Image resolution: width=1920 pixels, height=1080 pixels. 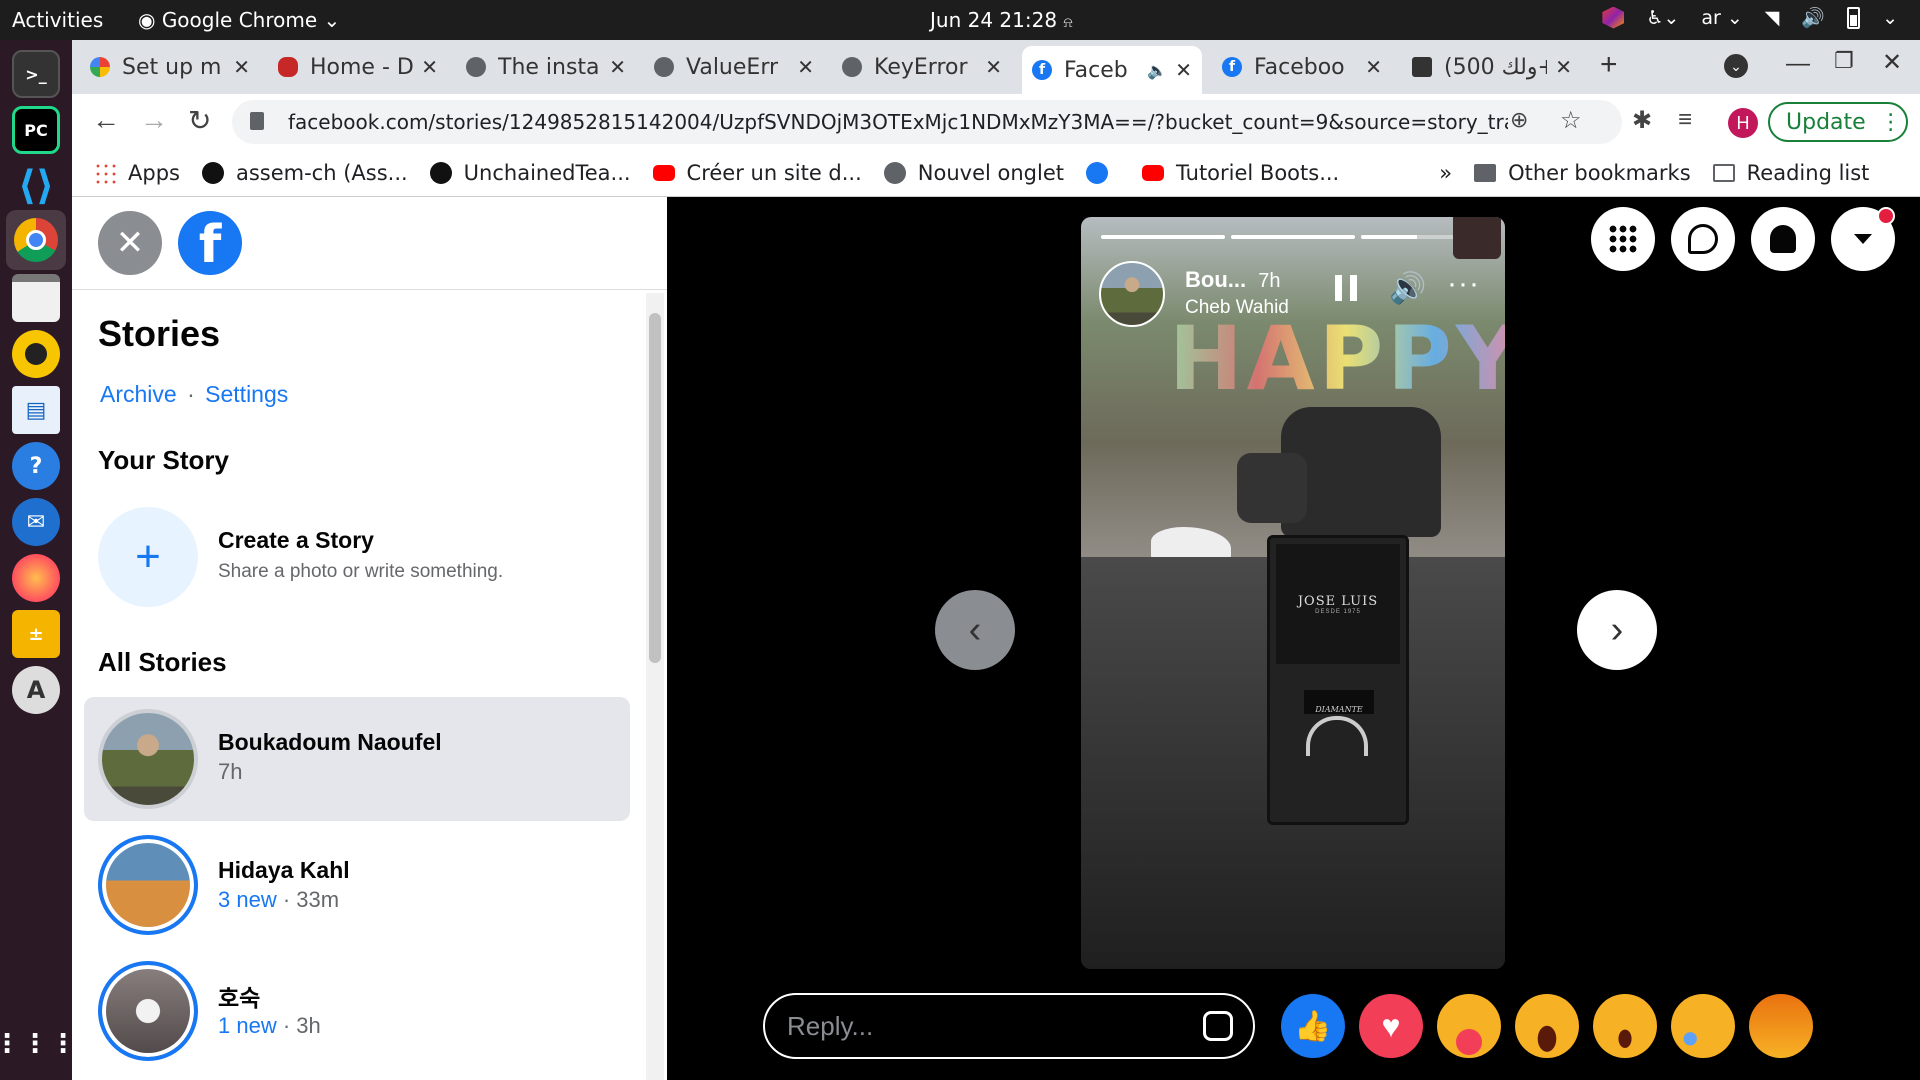 What do you see at coordinates (1685, 120) in the screenshot?
I see `media-control-icon: ≡` at bounding box center [1685, 120].